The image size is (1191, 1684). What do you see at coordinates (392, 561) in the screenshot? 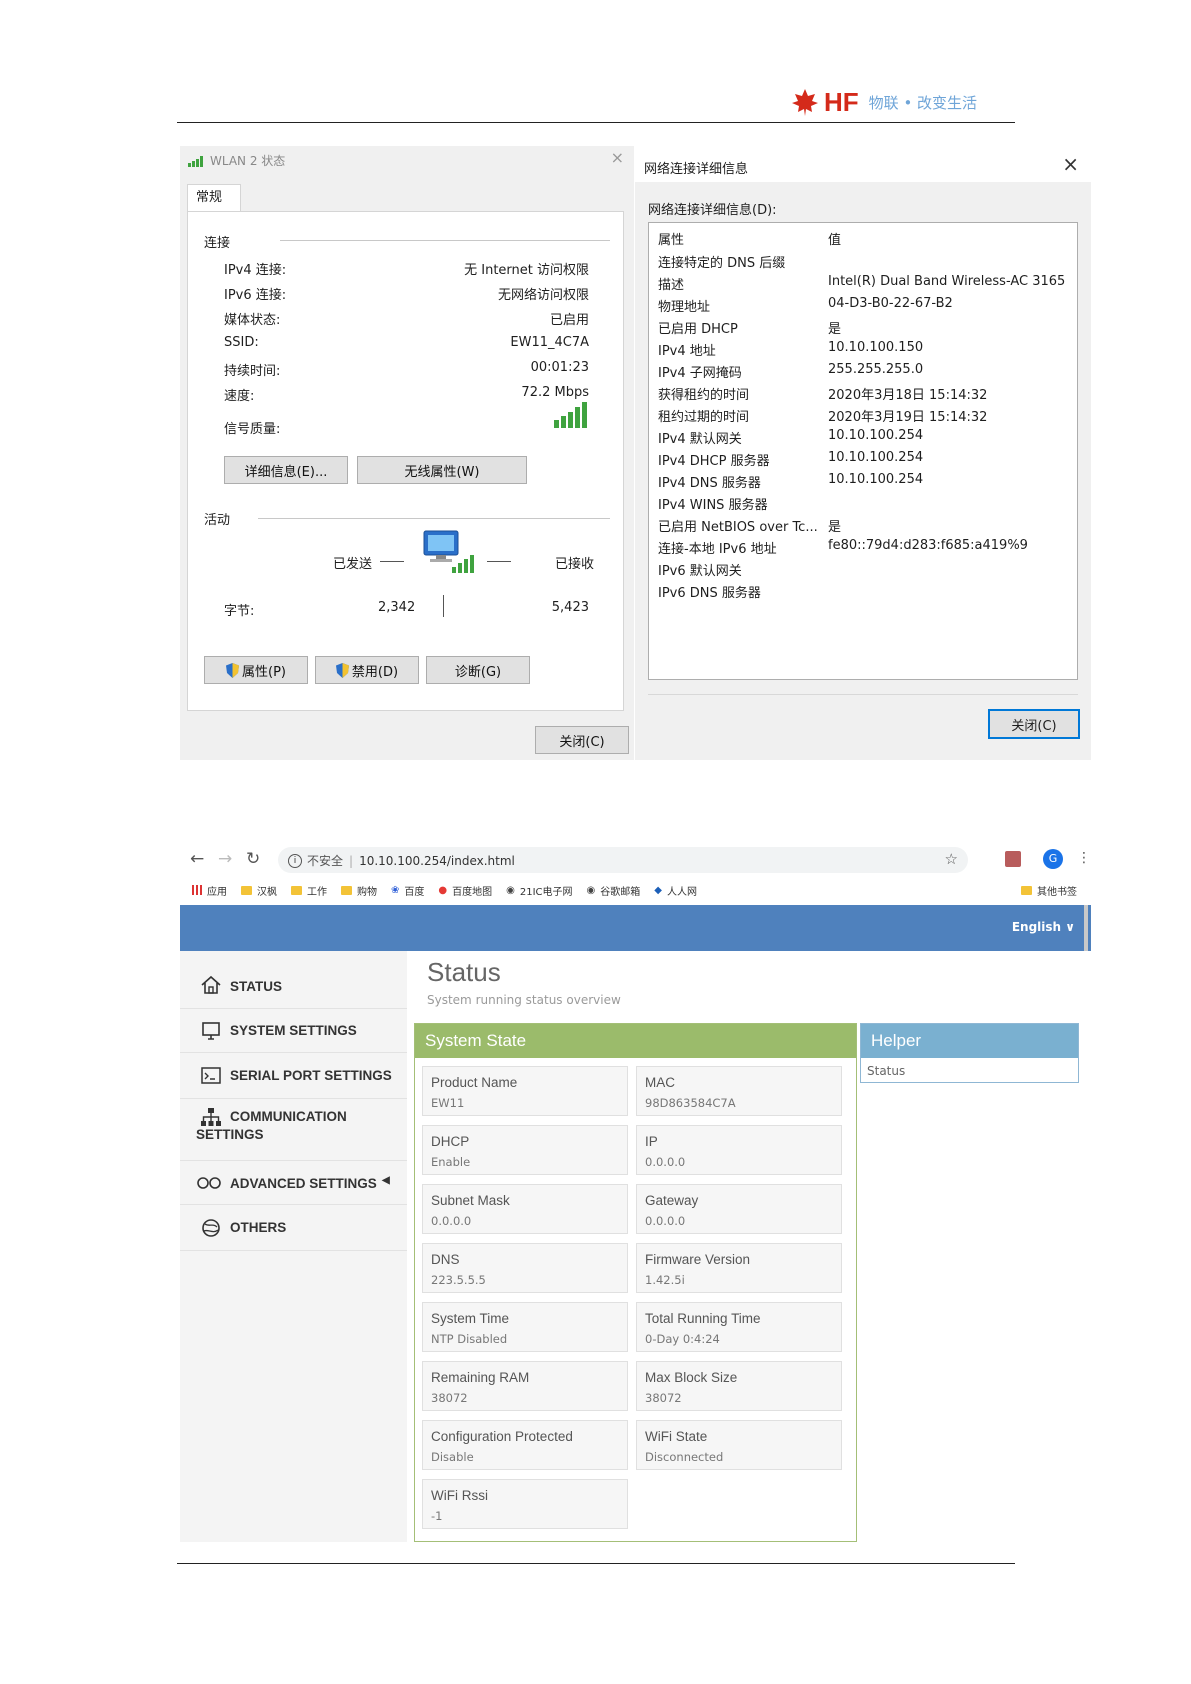
I see `sent-line` at bounding box center [392, 561].